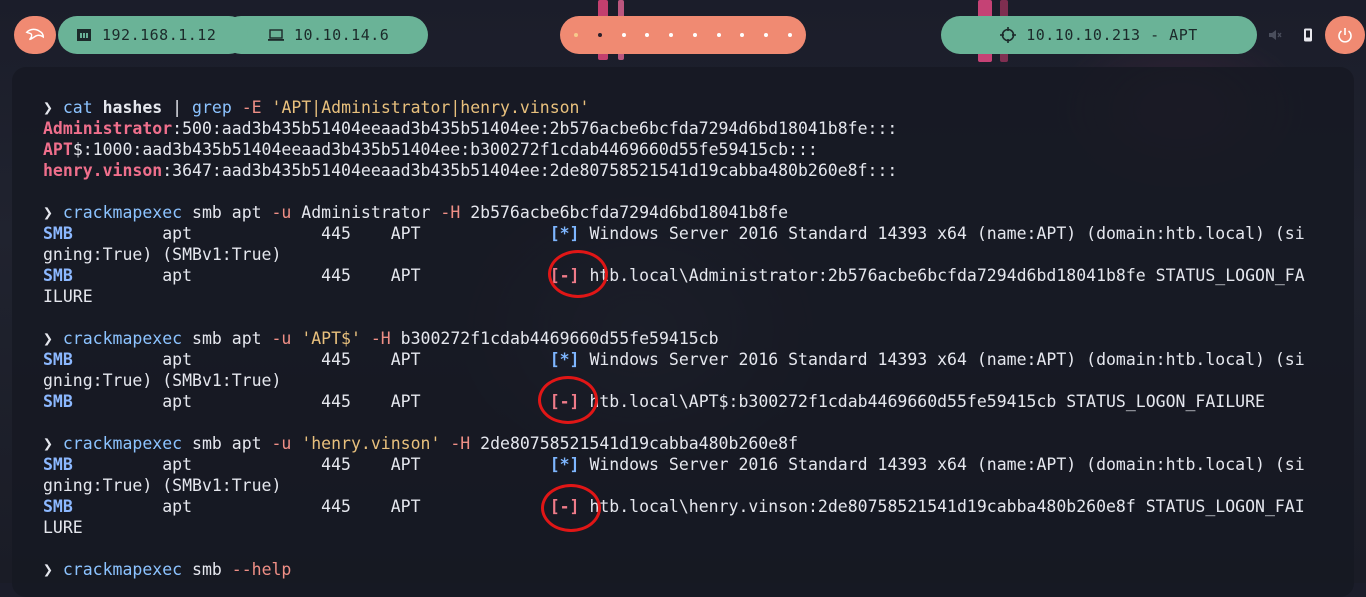  What do you see at coordinates (331, 338) in the screenshot?
I see `command-user: 'APT$'` at bounding box center [331, 338].